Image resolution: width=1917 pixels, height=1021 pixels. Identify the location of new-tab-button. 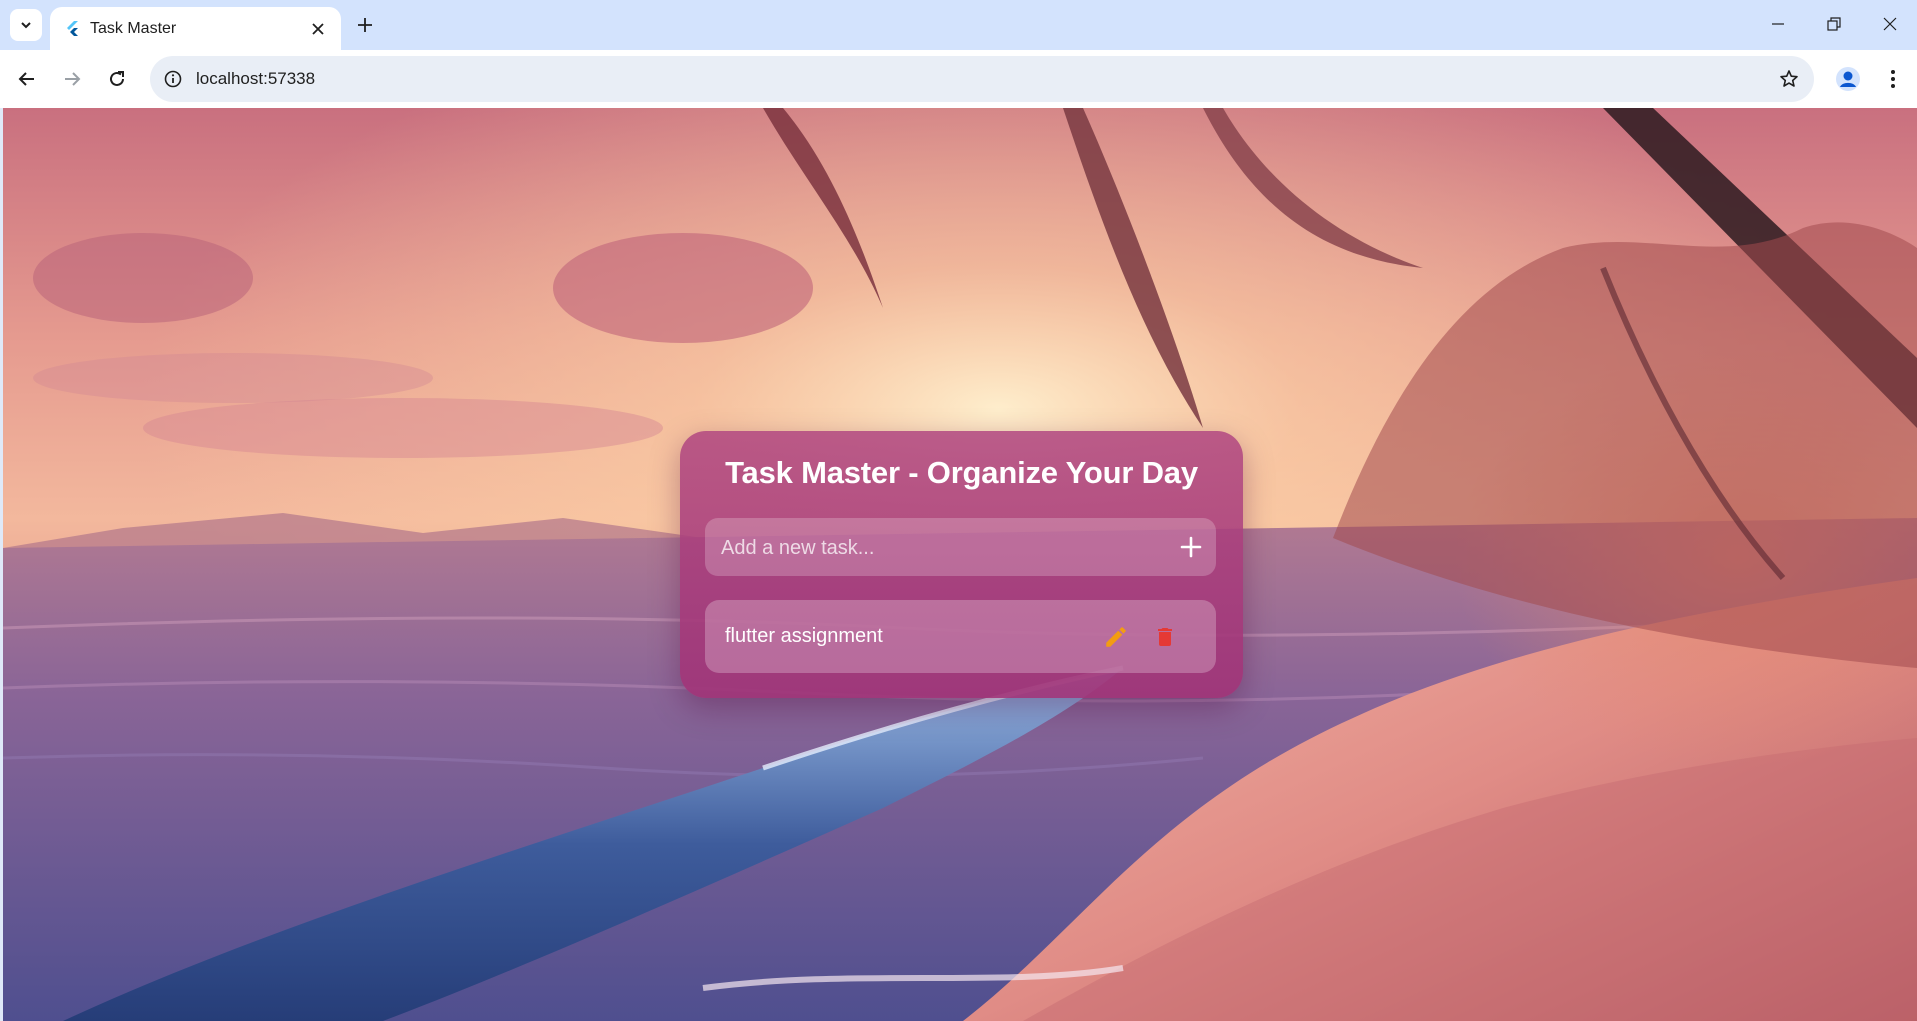
(365, 25).